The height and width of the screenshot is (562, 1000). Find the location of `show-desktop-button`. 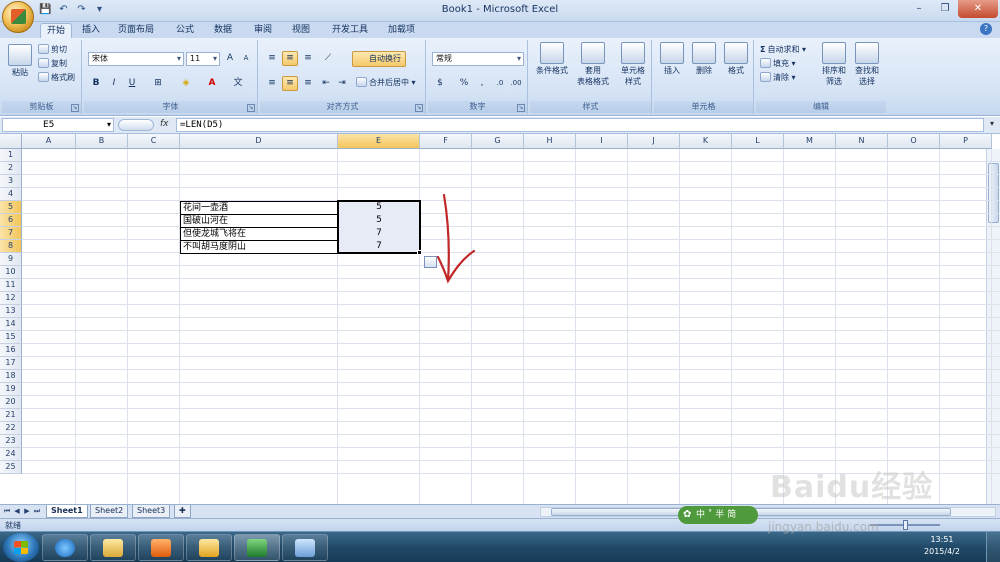

show-desktop-button is located at coordinates (993, 547).